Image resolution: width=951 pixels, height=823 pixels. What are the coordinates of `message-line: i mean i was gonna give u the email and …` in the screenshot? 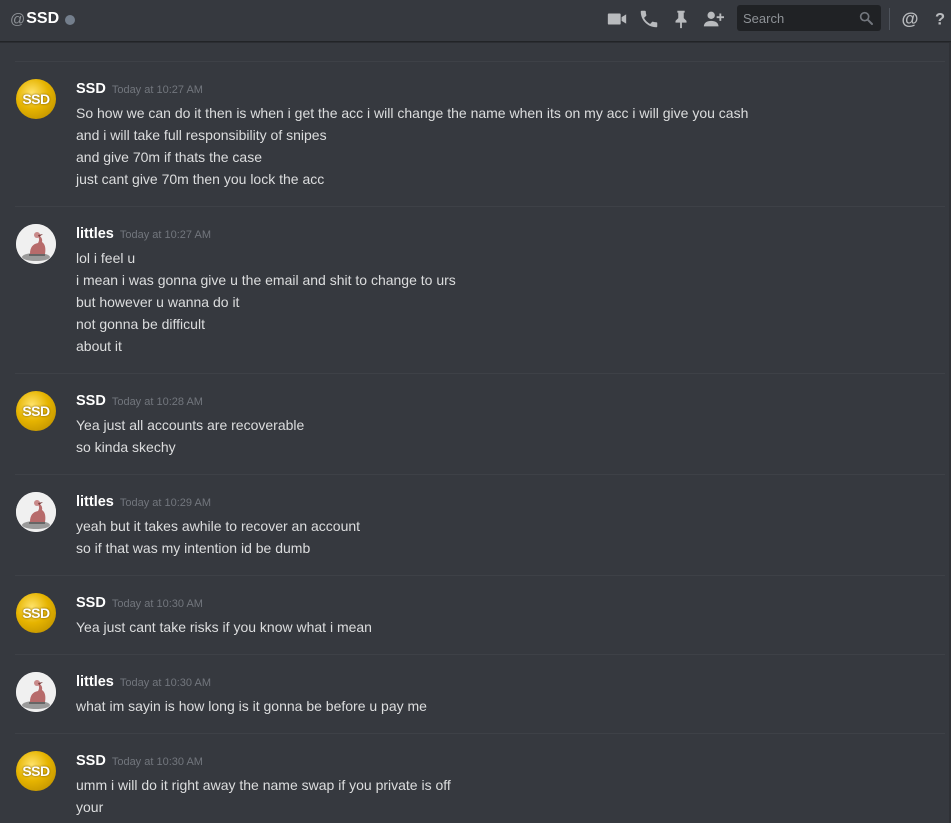 It's located at (266, 280).